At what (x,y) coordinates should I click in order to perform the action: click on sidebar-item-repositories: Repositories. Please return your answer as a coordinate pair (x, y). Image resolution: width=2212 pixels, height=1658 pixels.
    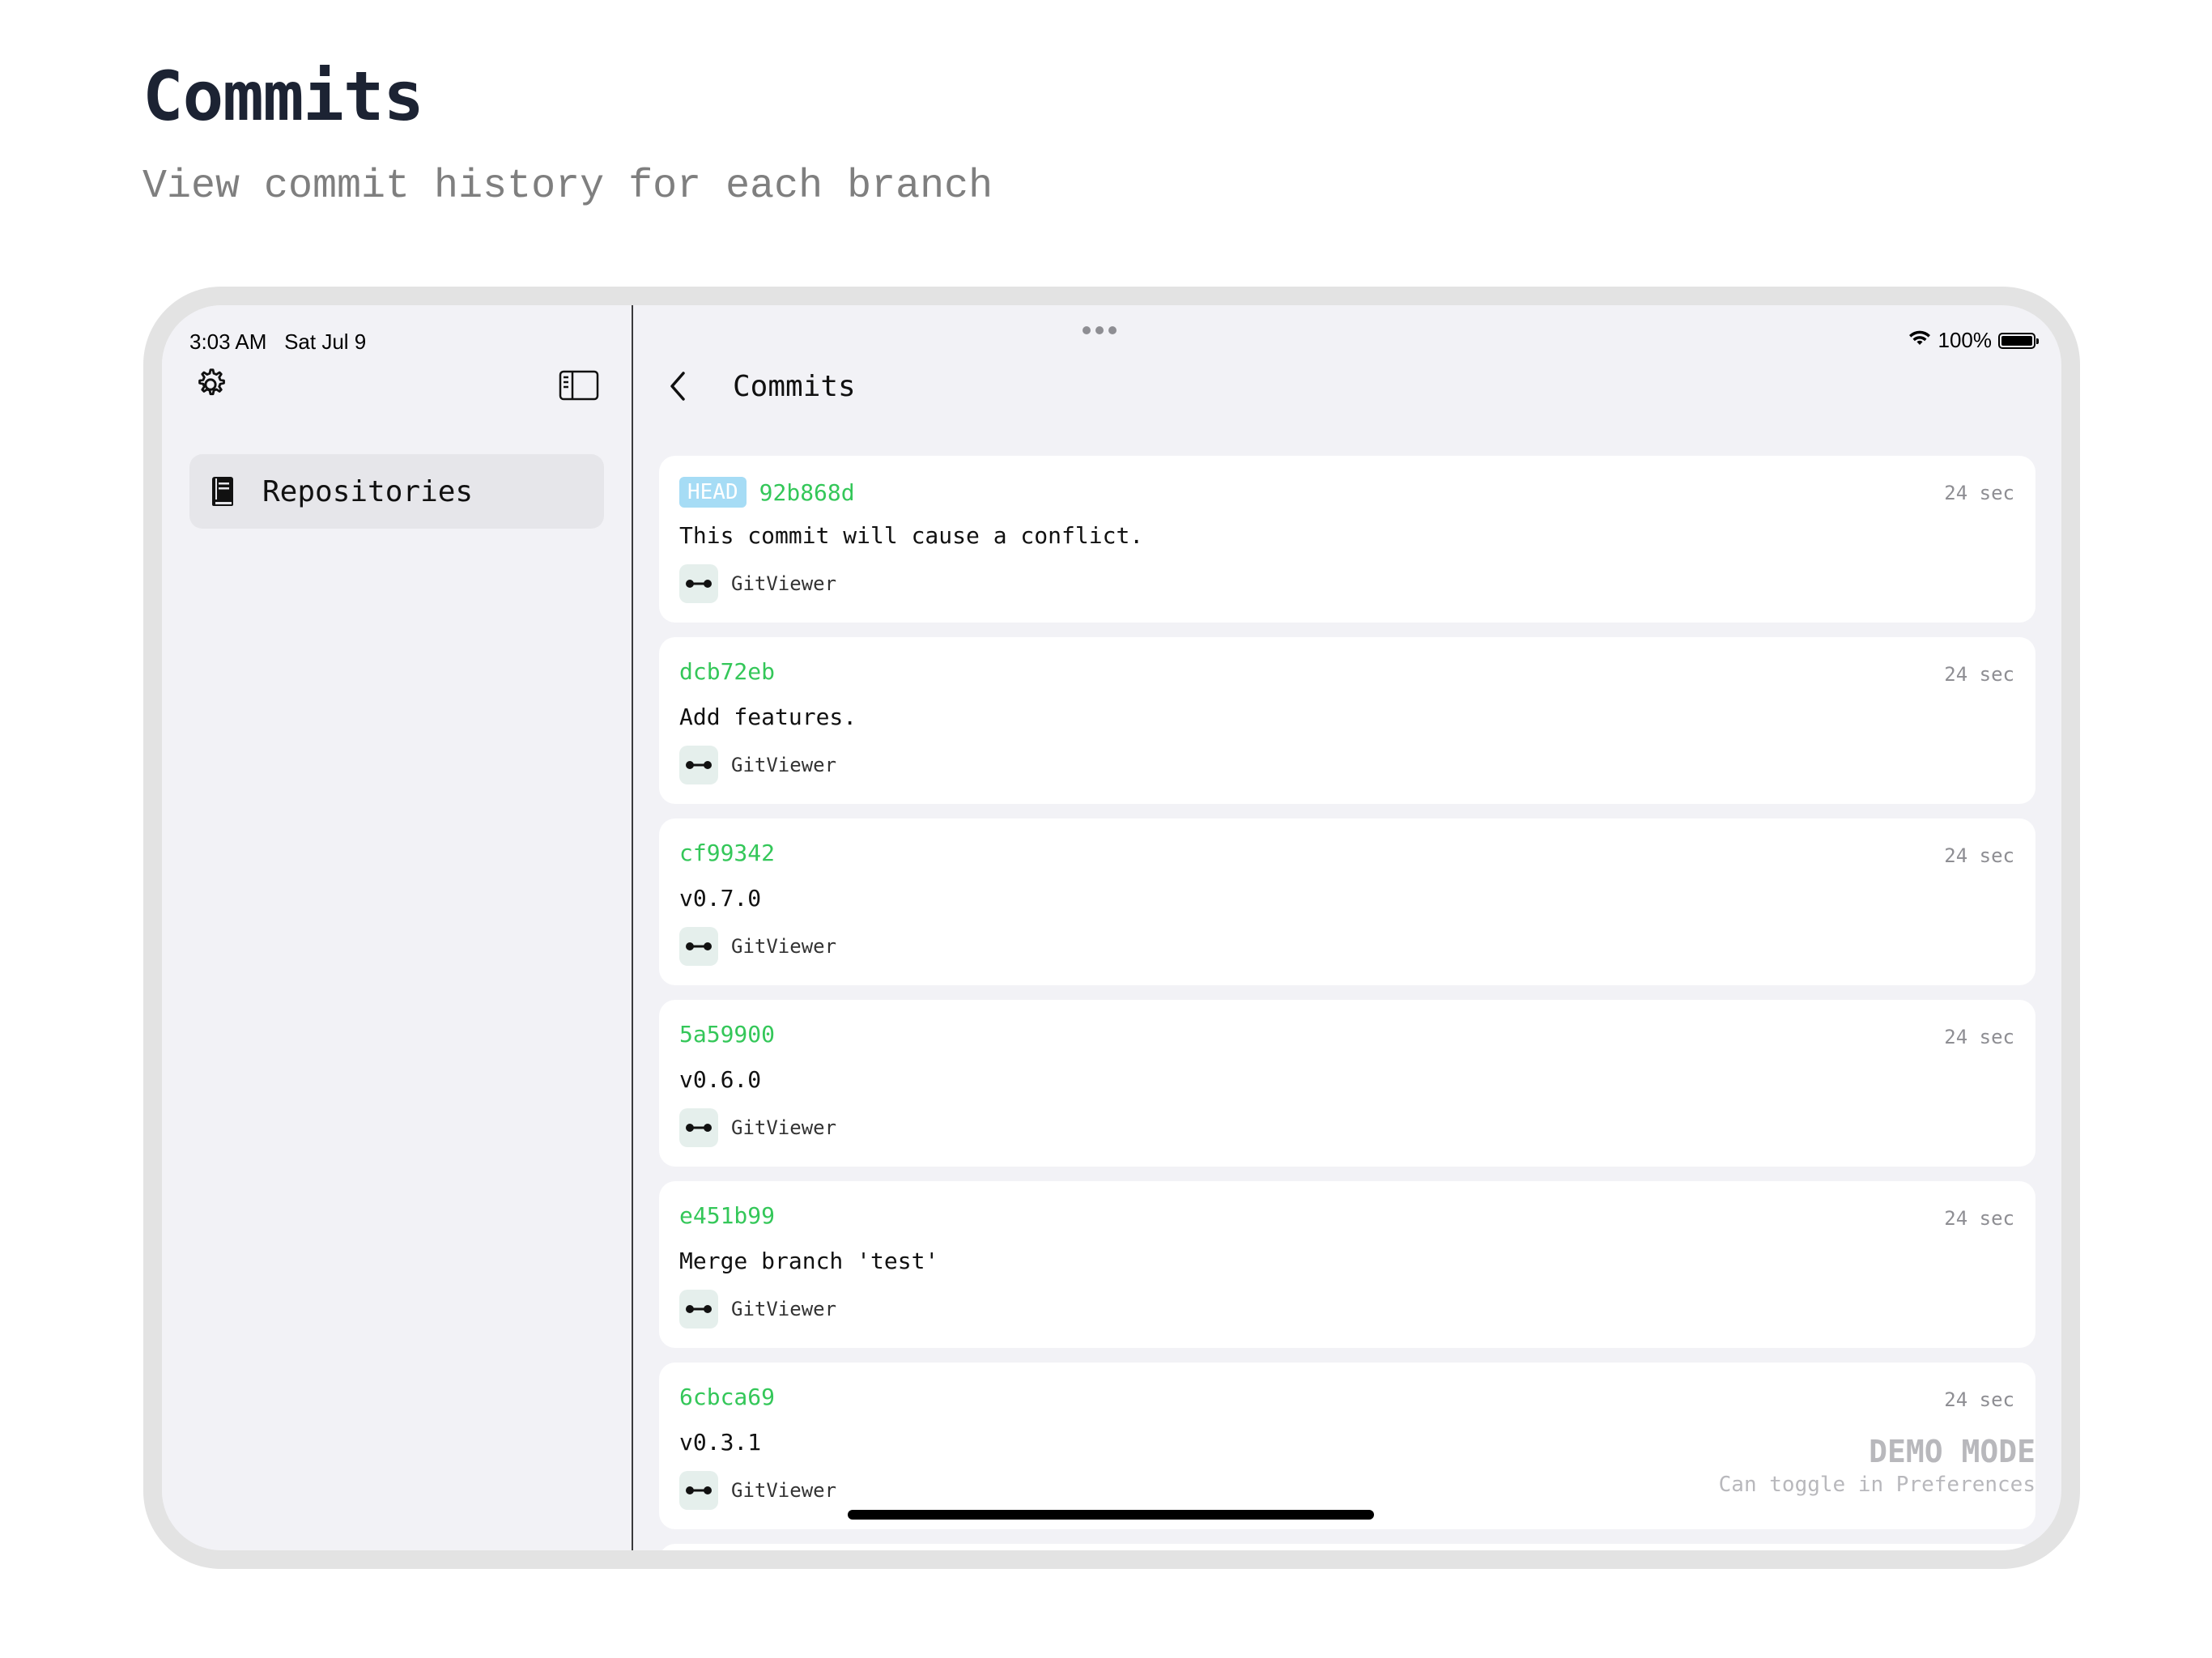
    Looking at the image, I should click on (397, 491).